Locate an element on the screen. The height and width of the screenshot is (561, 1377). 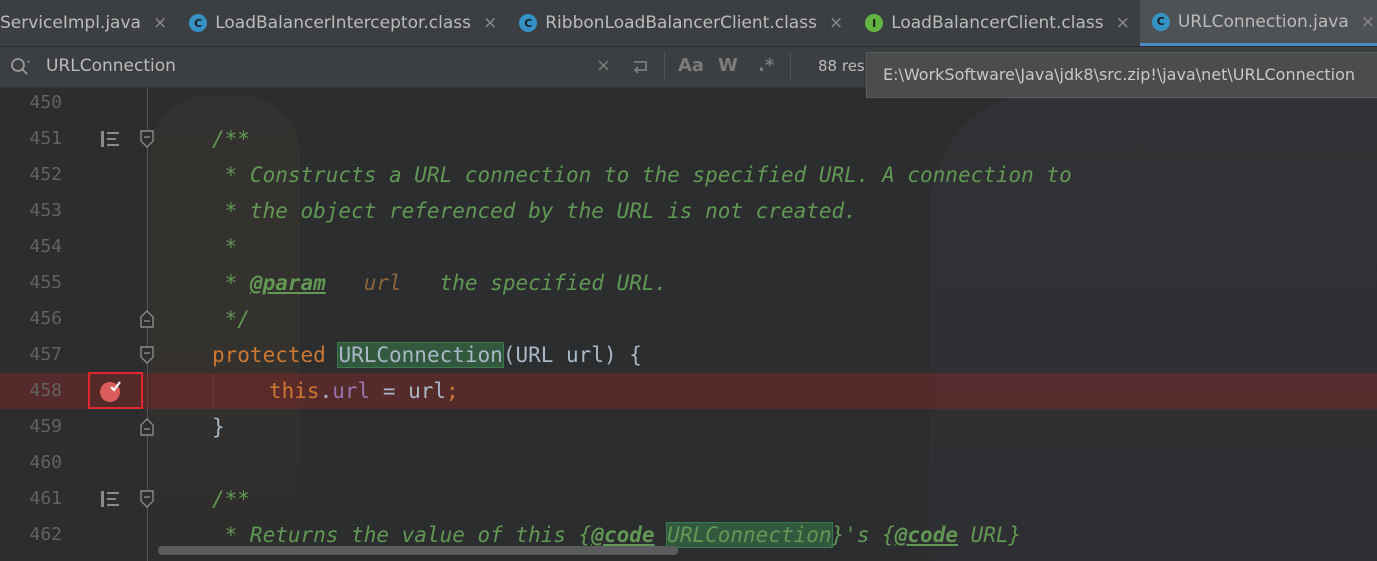
tab-serviceimpl: ServiceImpl.java × is located at coordinates (88, 23).